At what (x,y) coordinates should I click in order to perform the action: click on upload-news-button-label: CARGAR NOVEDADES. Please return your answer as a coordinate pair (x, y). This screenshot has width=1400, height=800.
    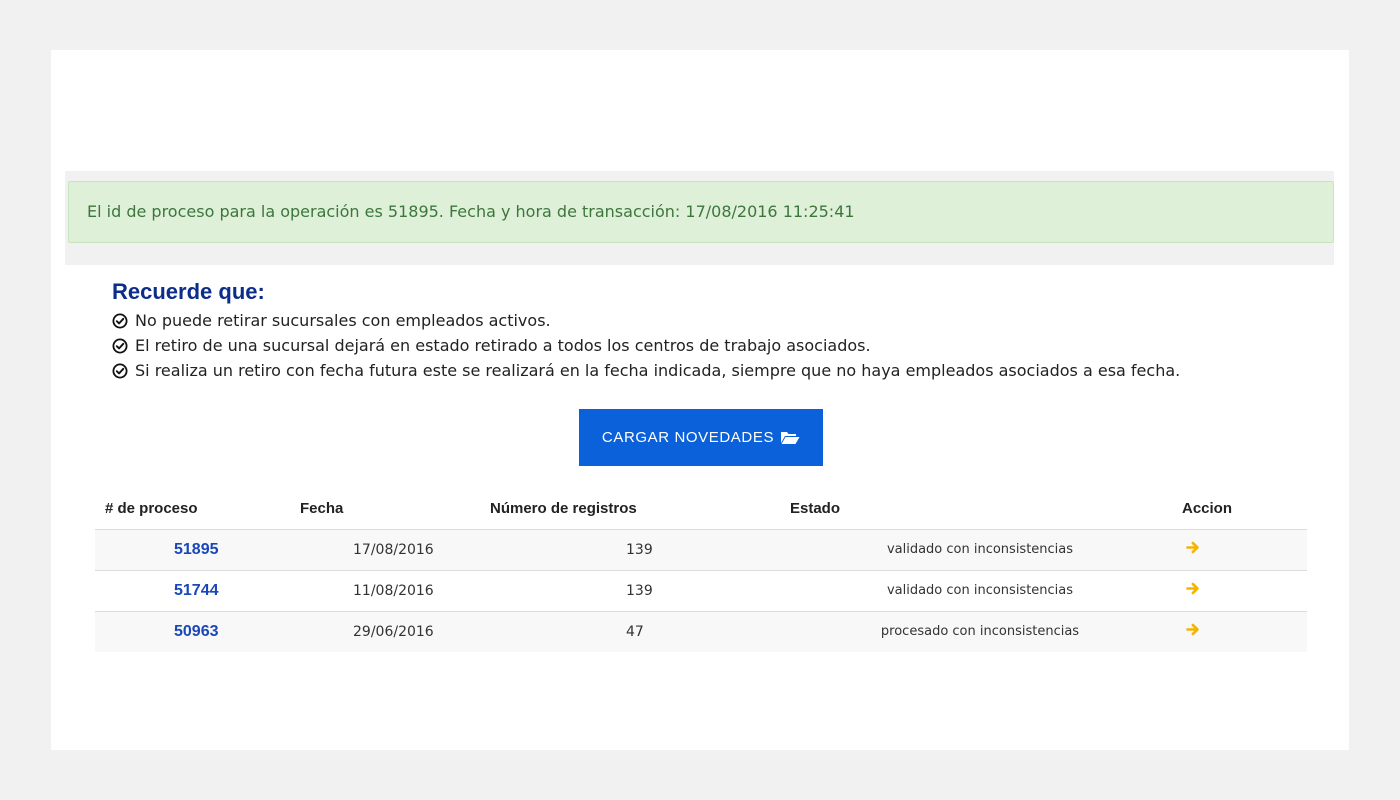
    Looking at the image, I should click on (688, 437).